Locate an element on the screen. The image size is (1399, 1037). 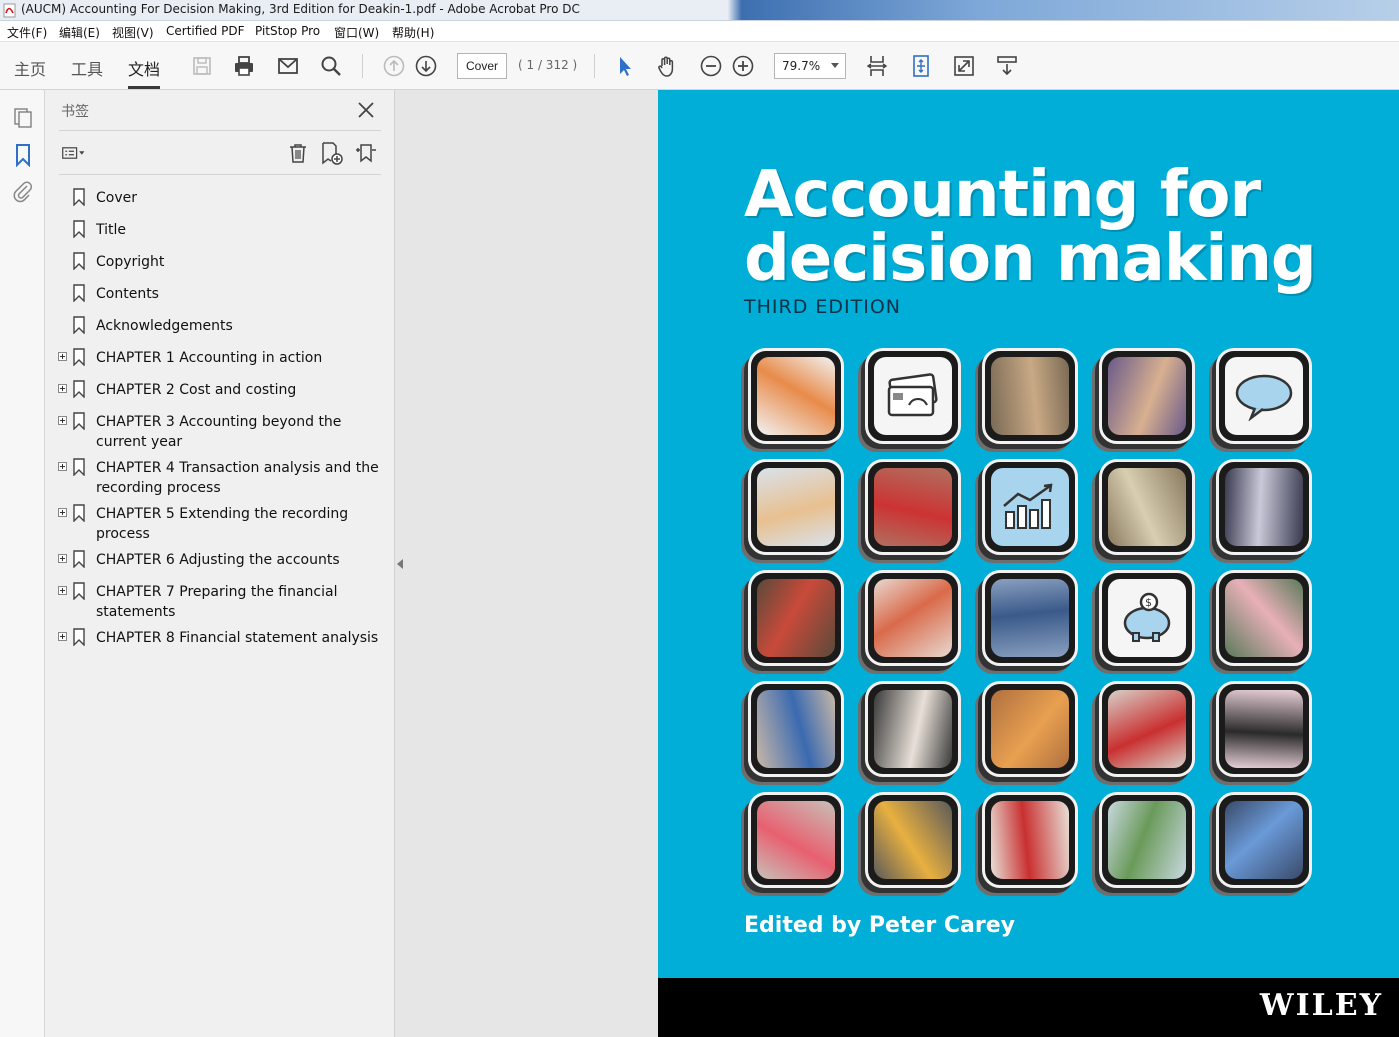
add-bookmark-icon is located at coordinates (332, 153).